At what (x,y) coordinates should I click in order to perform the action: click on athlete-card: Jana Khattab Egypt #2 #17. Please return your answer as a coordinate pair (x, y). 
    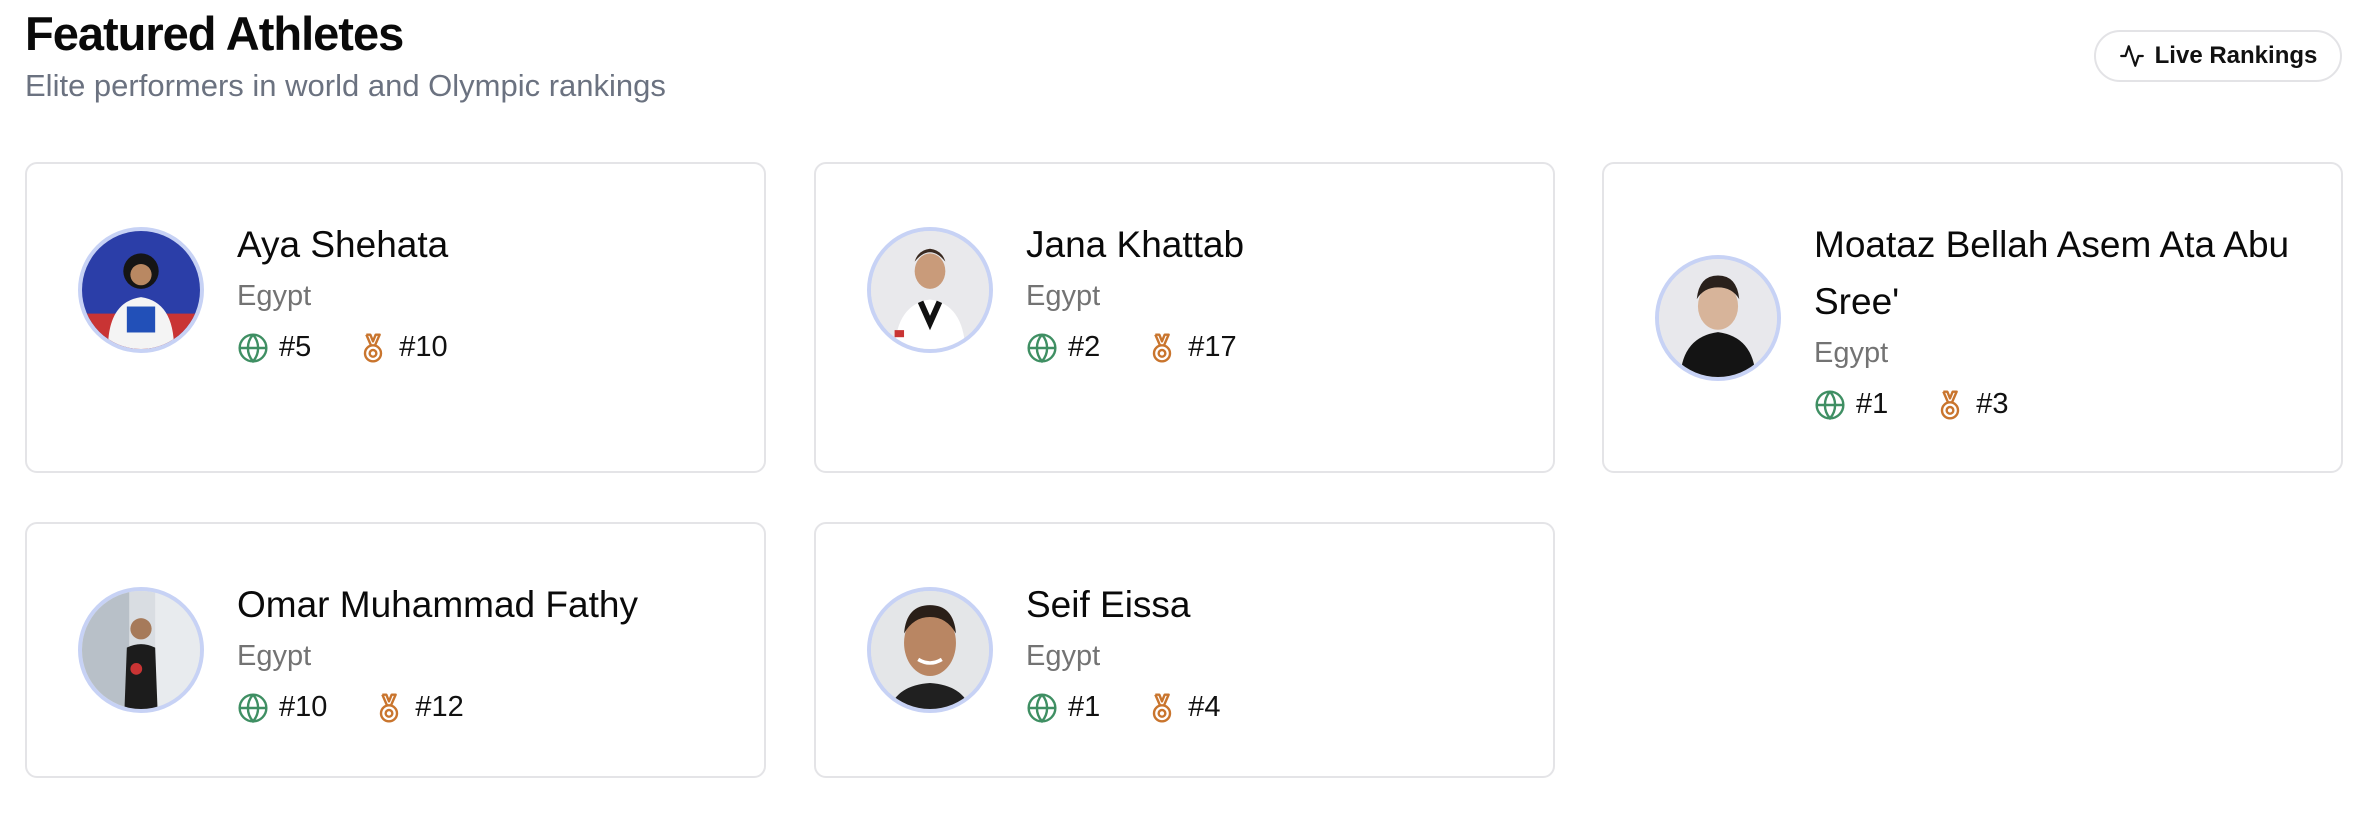
    Looking at the image, I should click on (1184, 317).